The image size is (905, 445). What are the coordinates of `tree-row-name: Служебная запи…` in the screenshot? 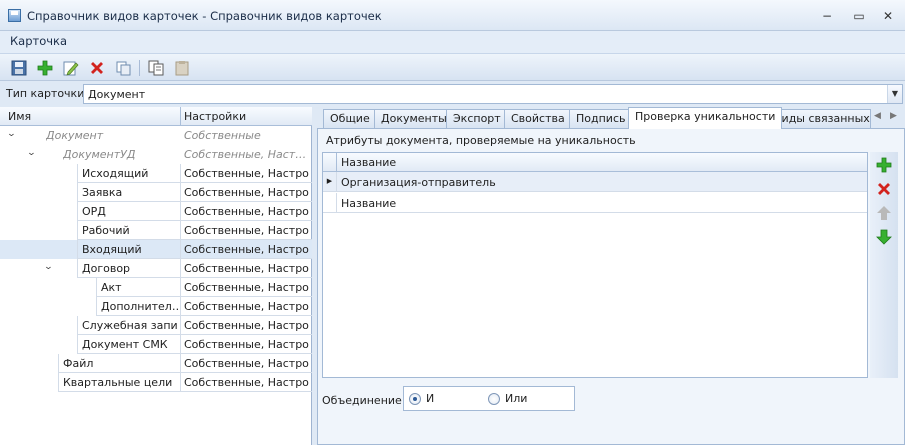 It's located at (130, 325).